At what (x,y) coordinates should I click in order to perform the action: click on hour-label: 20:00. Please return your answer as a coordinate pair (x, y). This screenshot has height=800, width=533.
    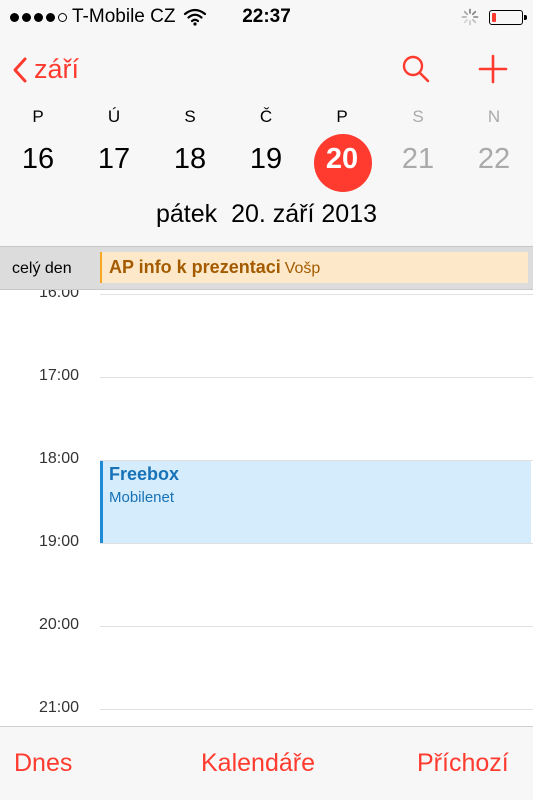
    Looking at the image, I should click on (59, 624).